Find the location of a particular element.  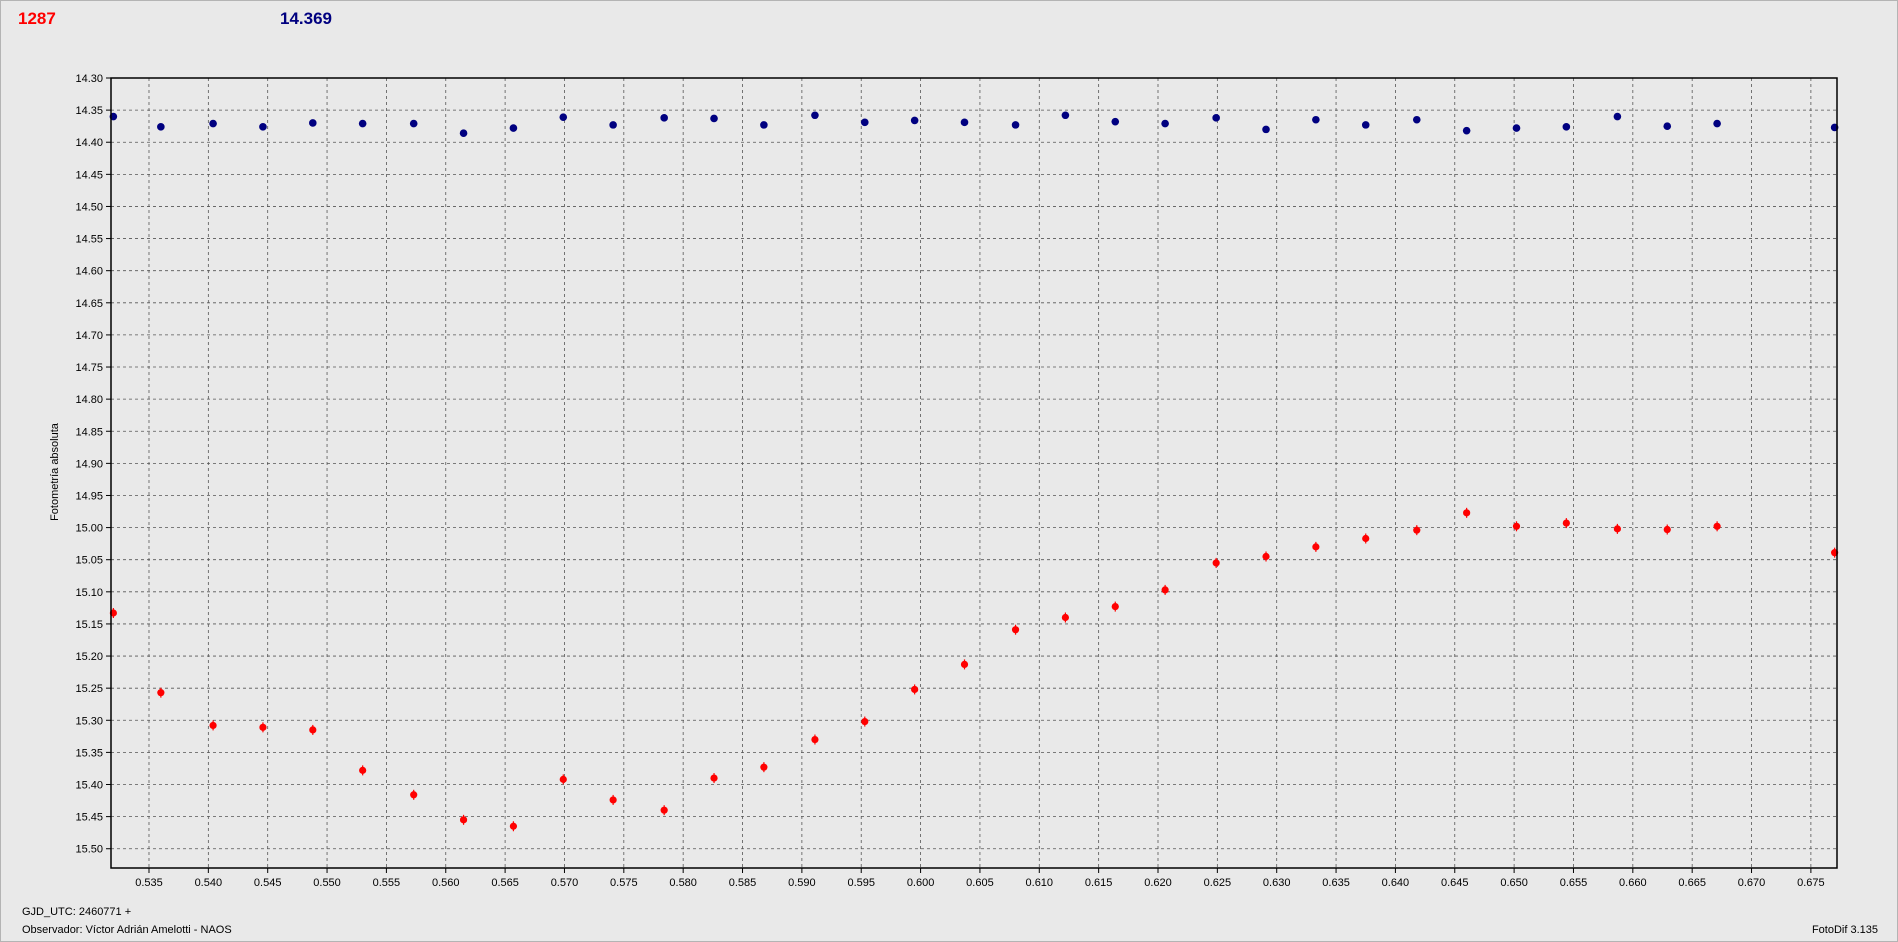

x-tick-label: 0.540 is located at coordinates (209, 883).